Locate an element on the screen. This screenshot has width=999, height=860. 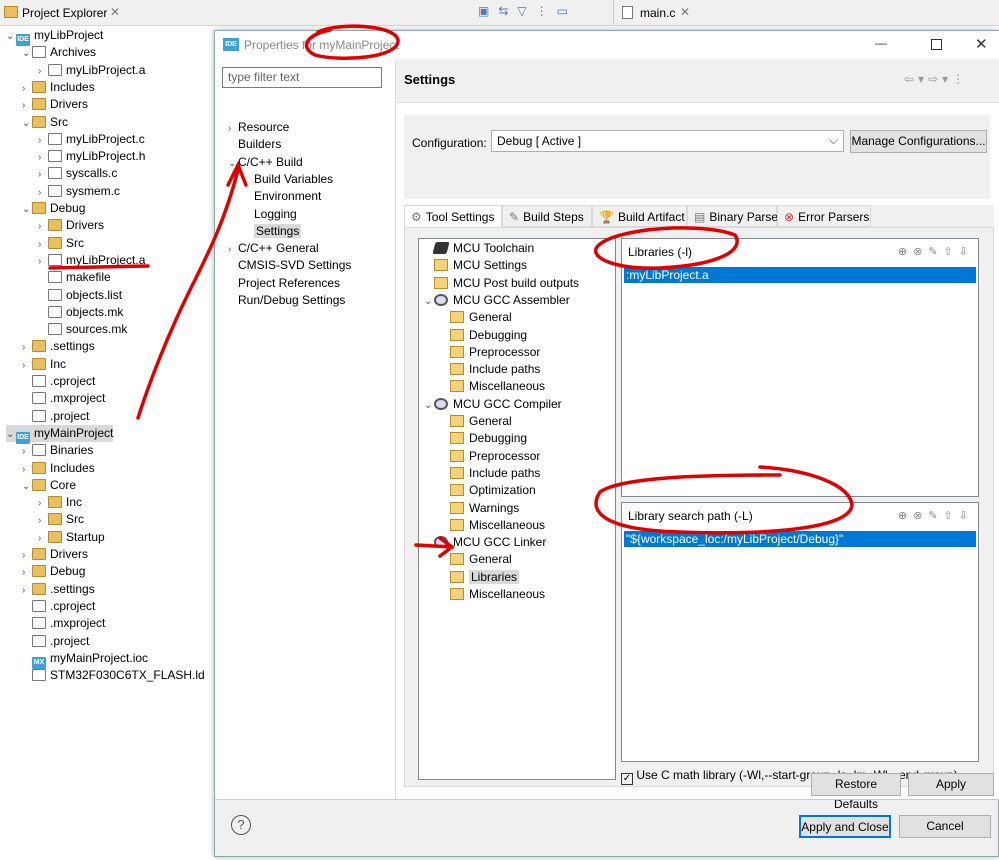
tree-item: › sysmem.c is located at coordinates (79, 191).